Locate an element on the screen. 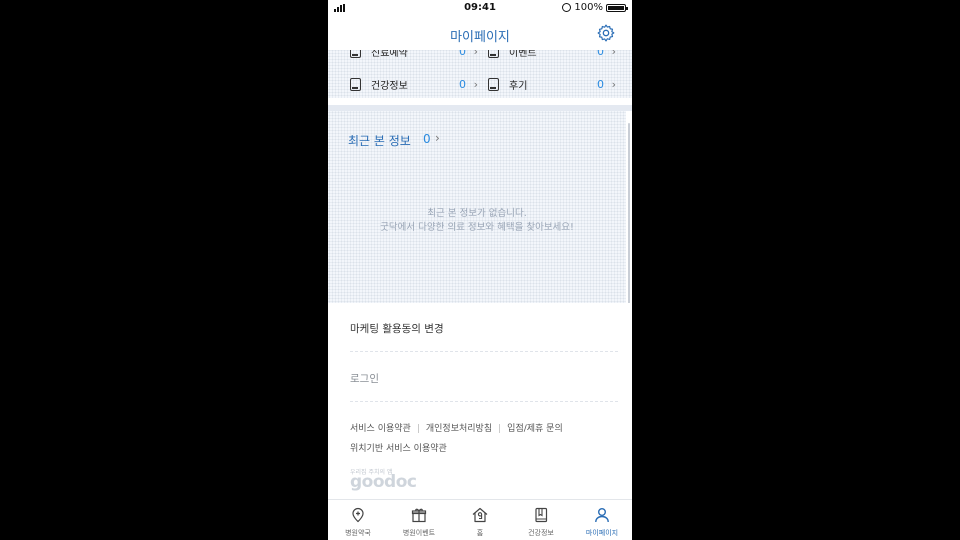  count-item-review: 후기 0 › is located at coordinates (553, 84).